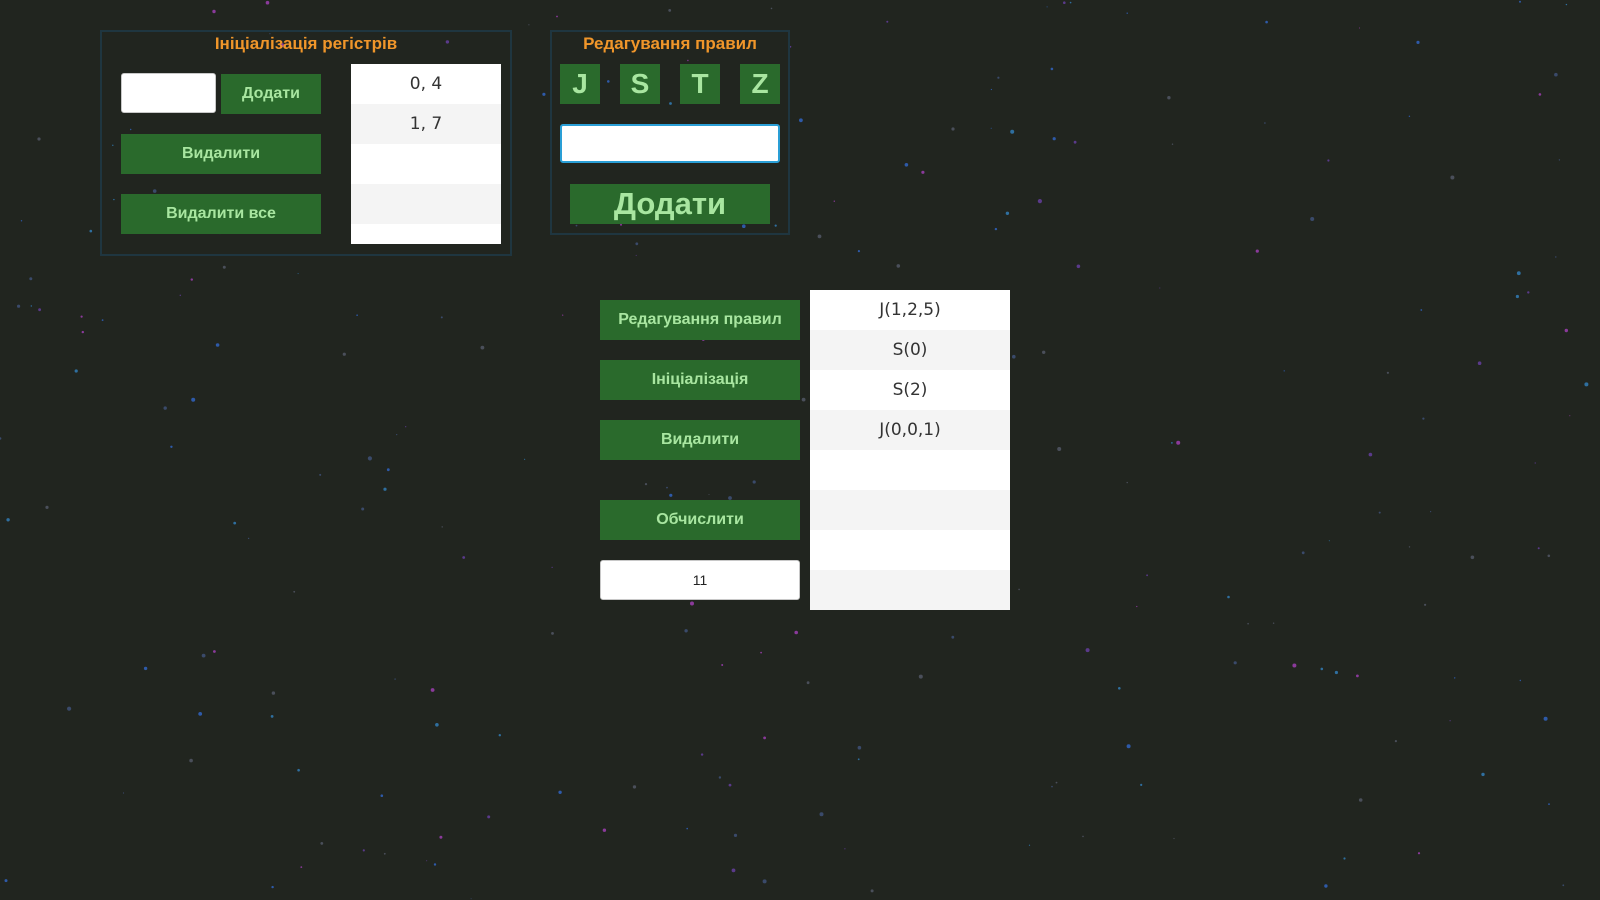  Describe the element at coordinates (700, 520) in the screenshot. I see `compute-button: Обчислити` at that location.